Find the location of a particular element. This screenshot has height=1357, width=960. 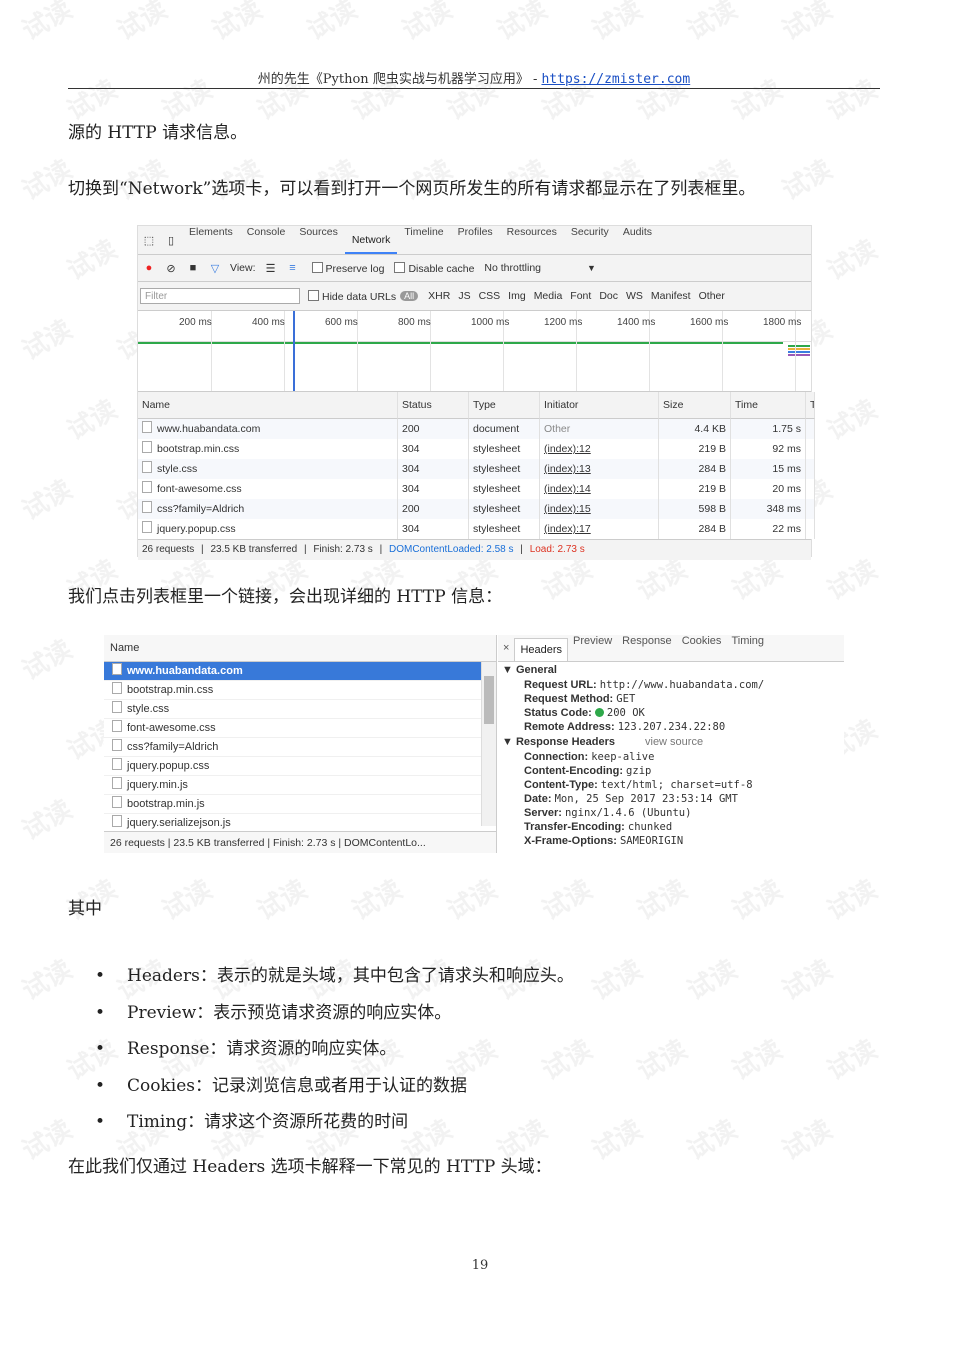

tab-profiles: Profiles is located at coordinates (475, 240).